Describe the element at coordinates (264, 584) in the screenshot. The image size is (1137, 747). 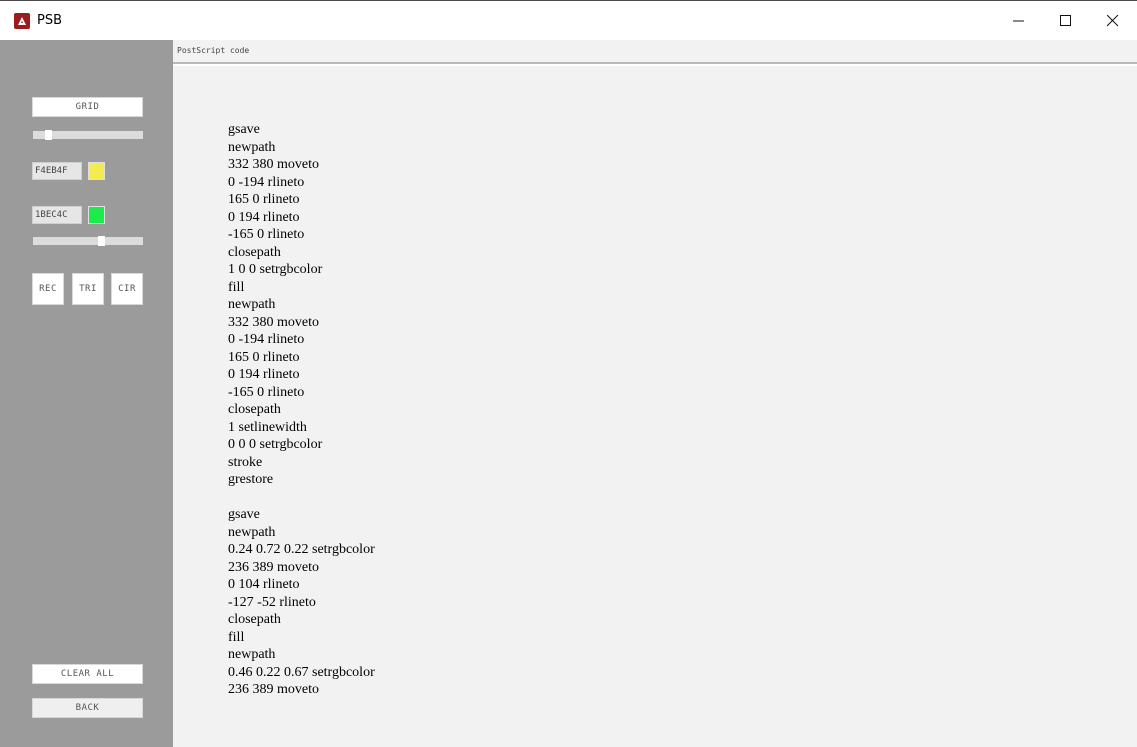
I see `code-line: 0 104 rlineto` at that location.